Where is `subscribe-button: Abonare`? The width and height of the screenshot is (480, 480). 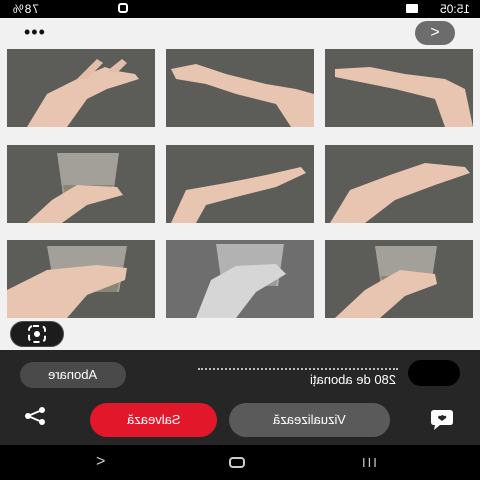
subscribe-button: Abonare is located at coordinates (73, 375).